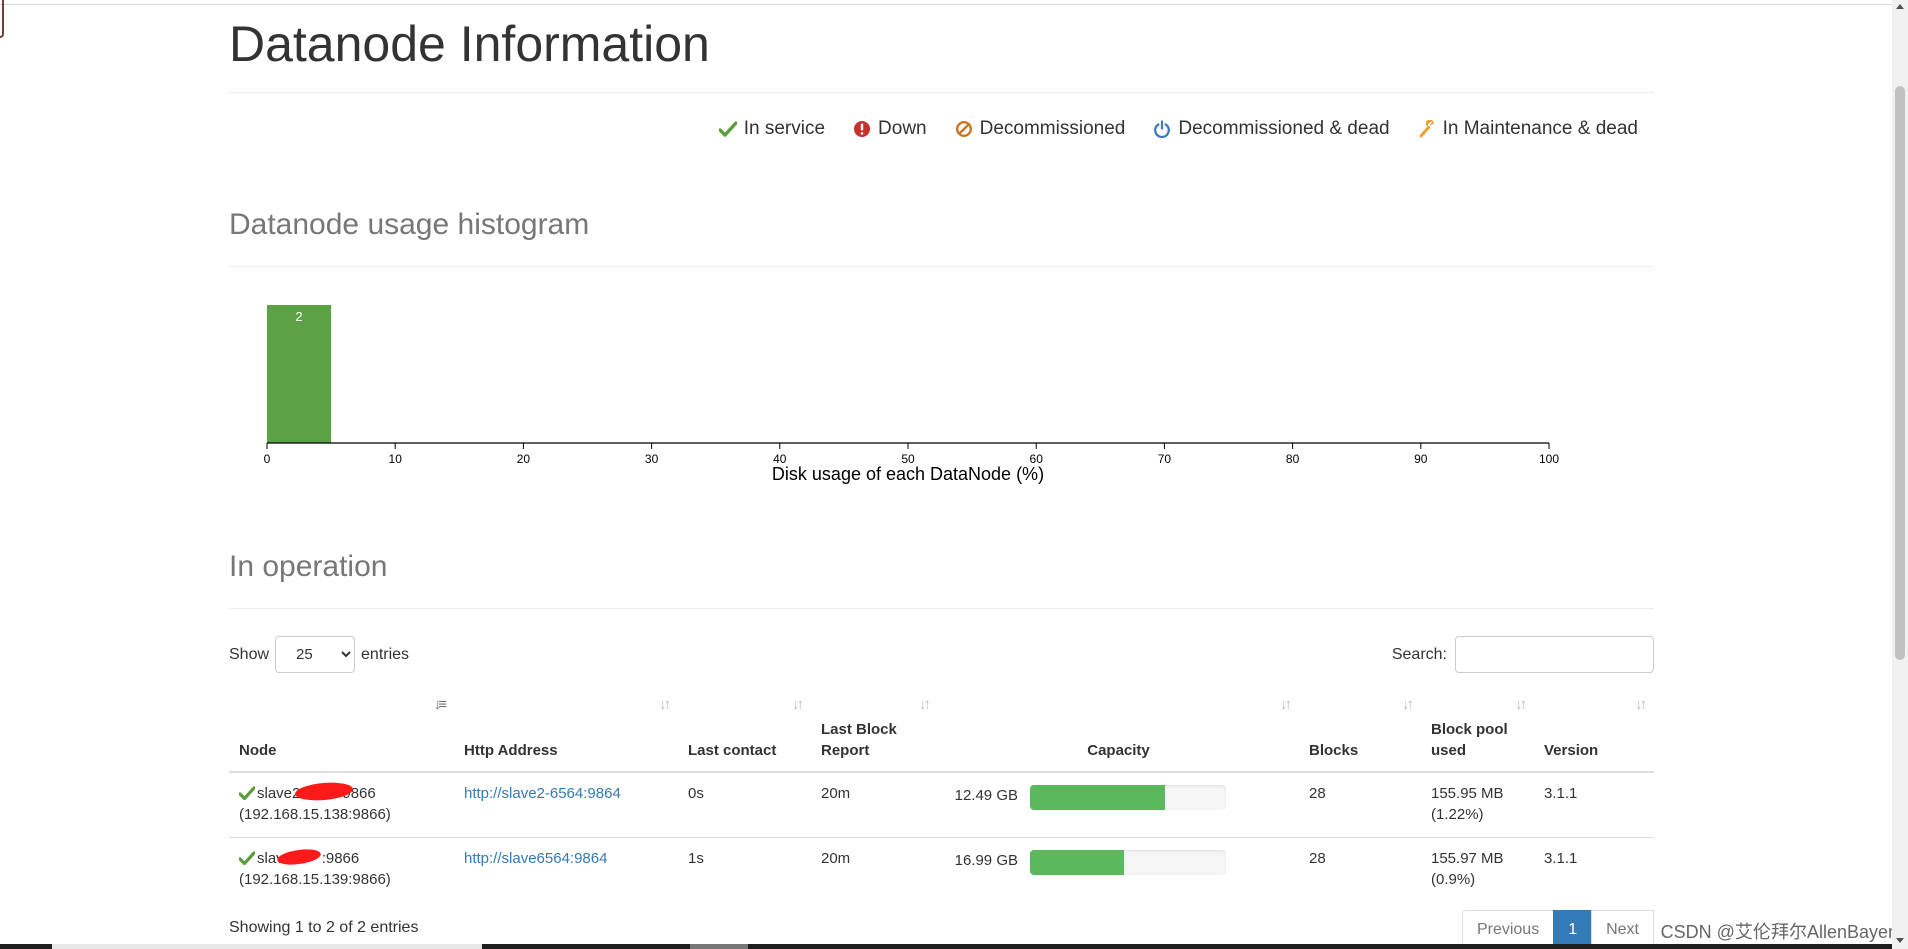  Describe the element at coordinates (1419, 654) in the screenshot. I see `search-label: Search:` at that location.